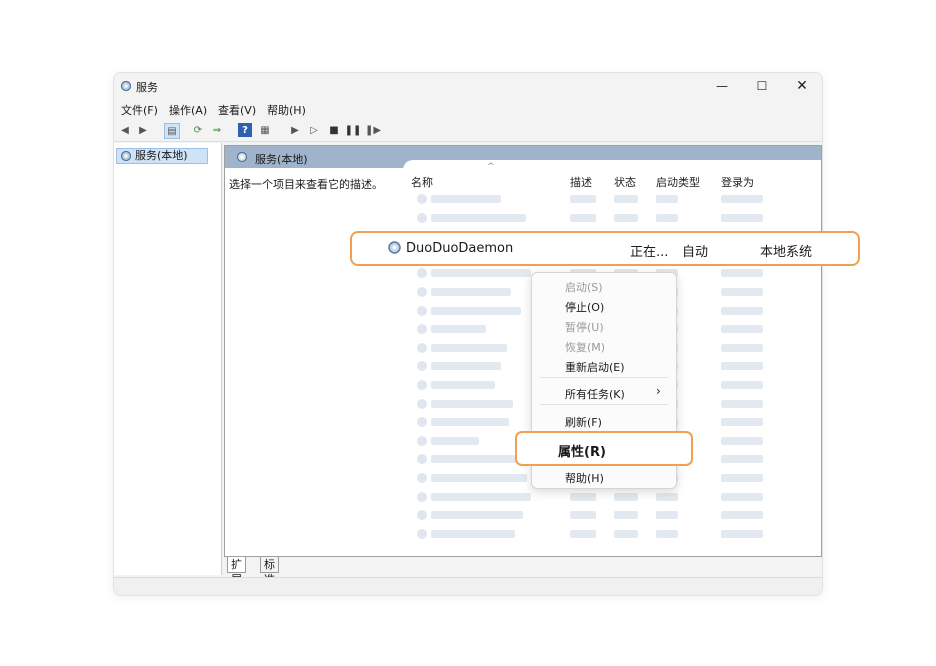 The image size is (936, 666). What do you see at coordinates (695, 252) in the screenshot?
I see `service-startup-type: 自动` at bounding box center [695, 252].